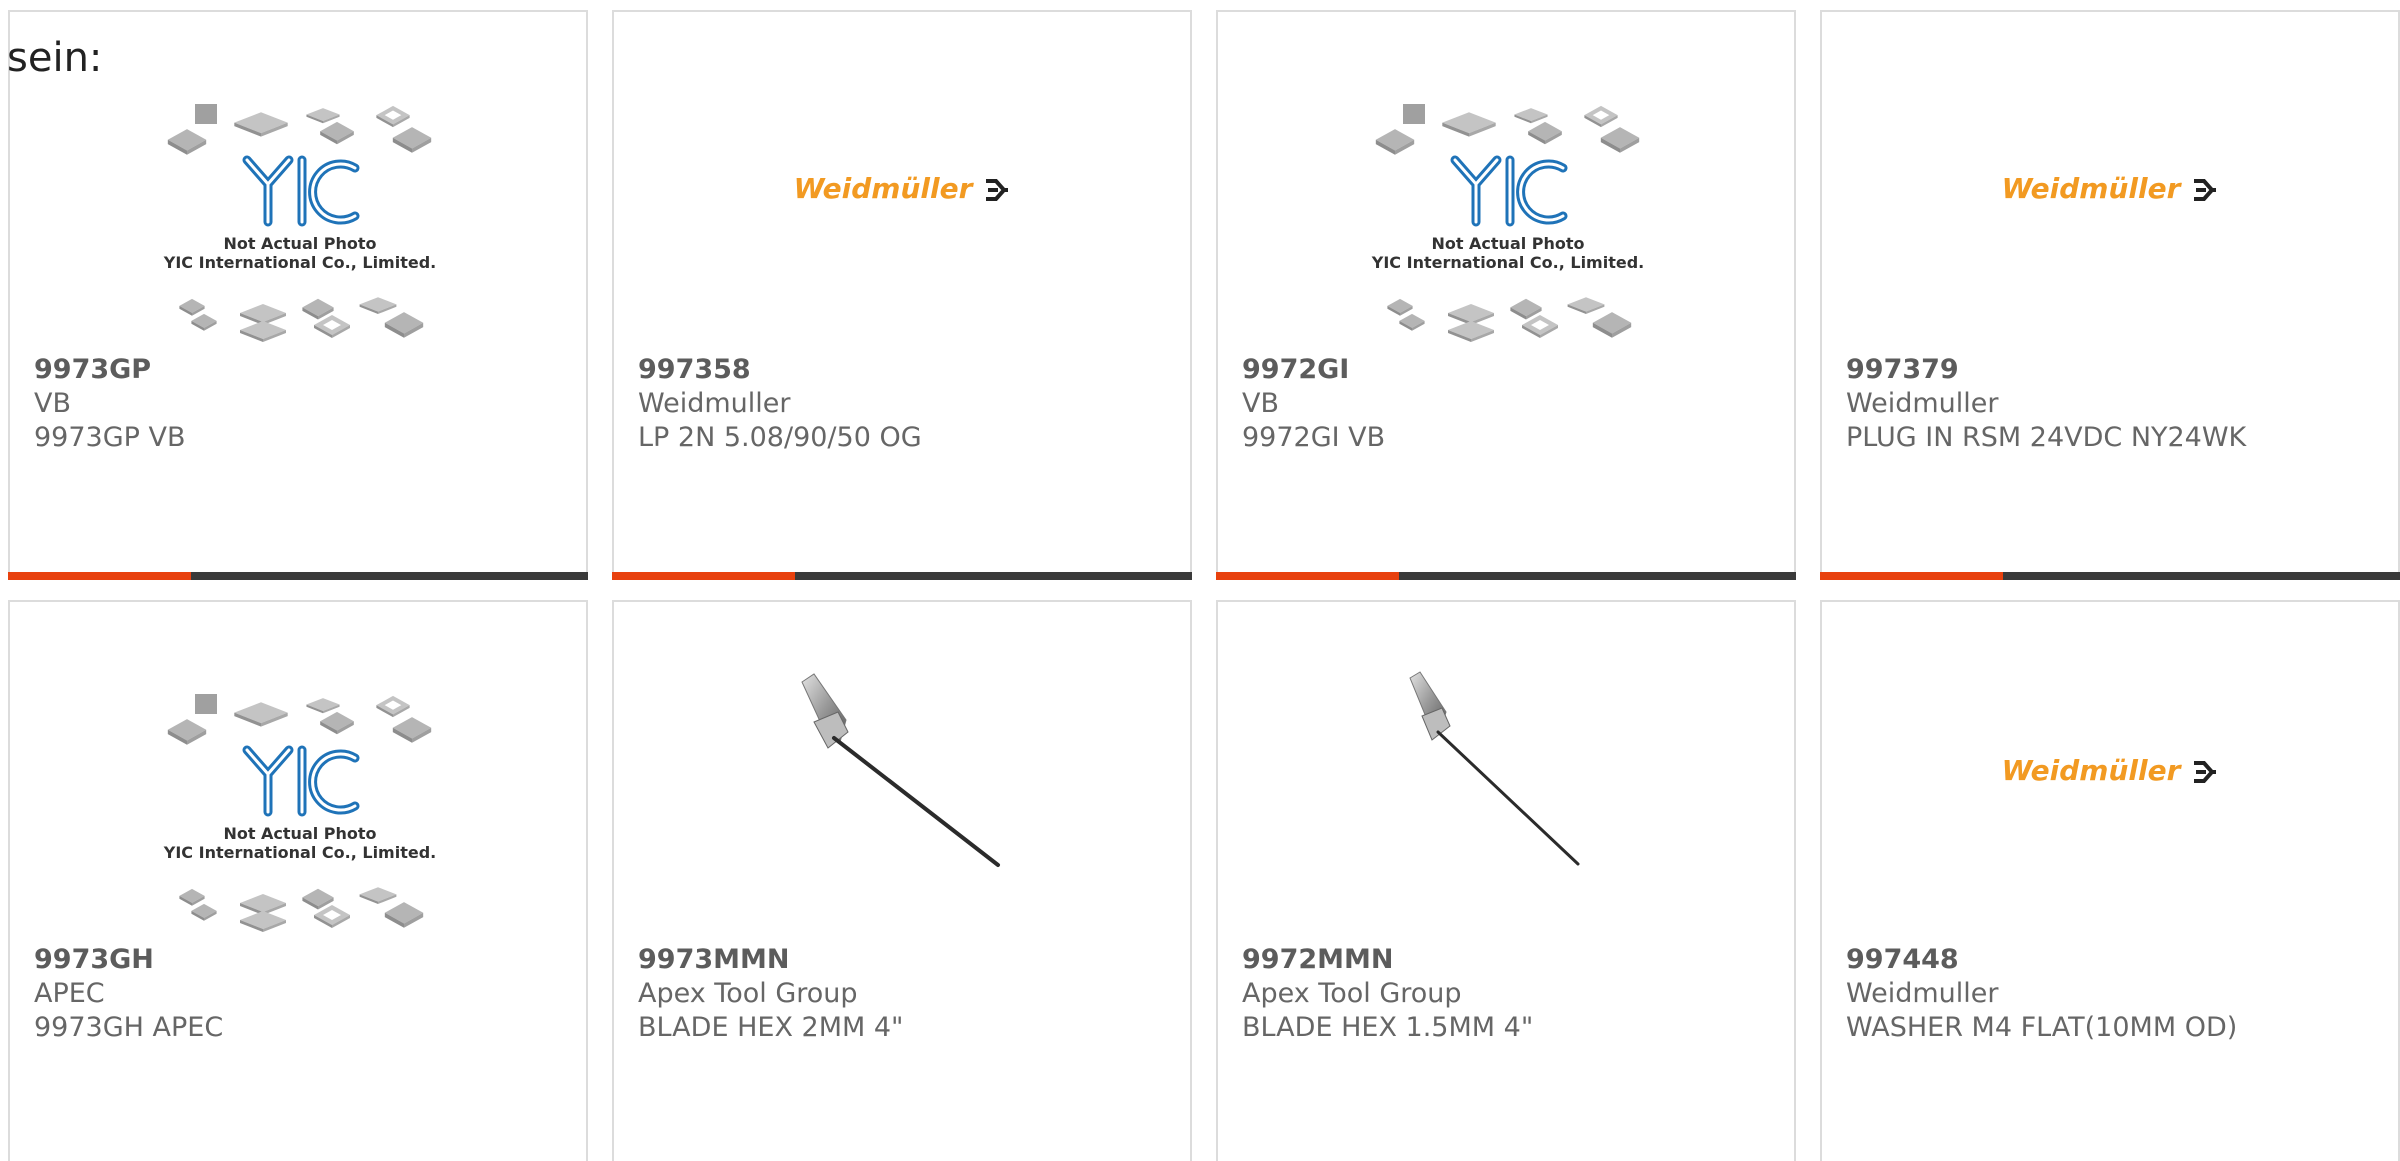 The image size is (2400, 1161). Describe the element at coordinates (909, 404) in the screenshot. I see `product-info: 997358 Weidmuller LP 2N 5.08/90/50 OG` at that location.